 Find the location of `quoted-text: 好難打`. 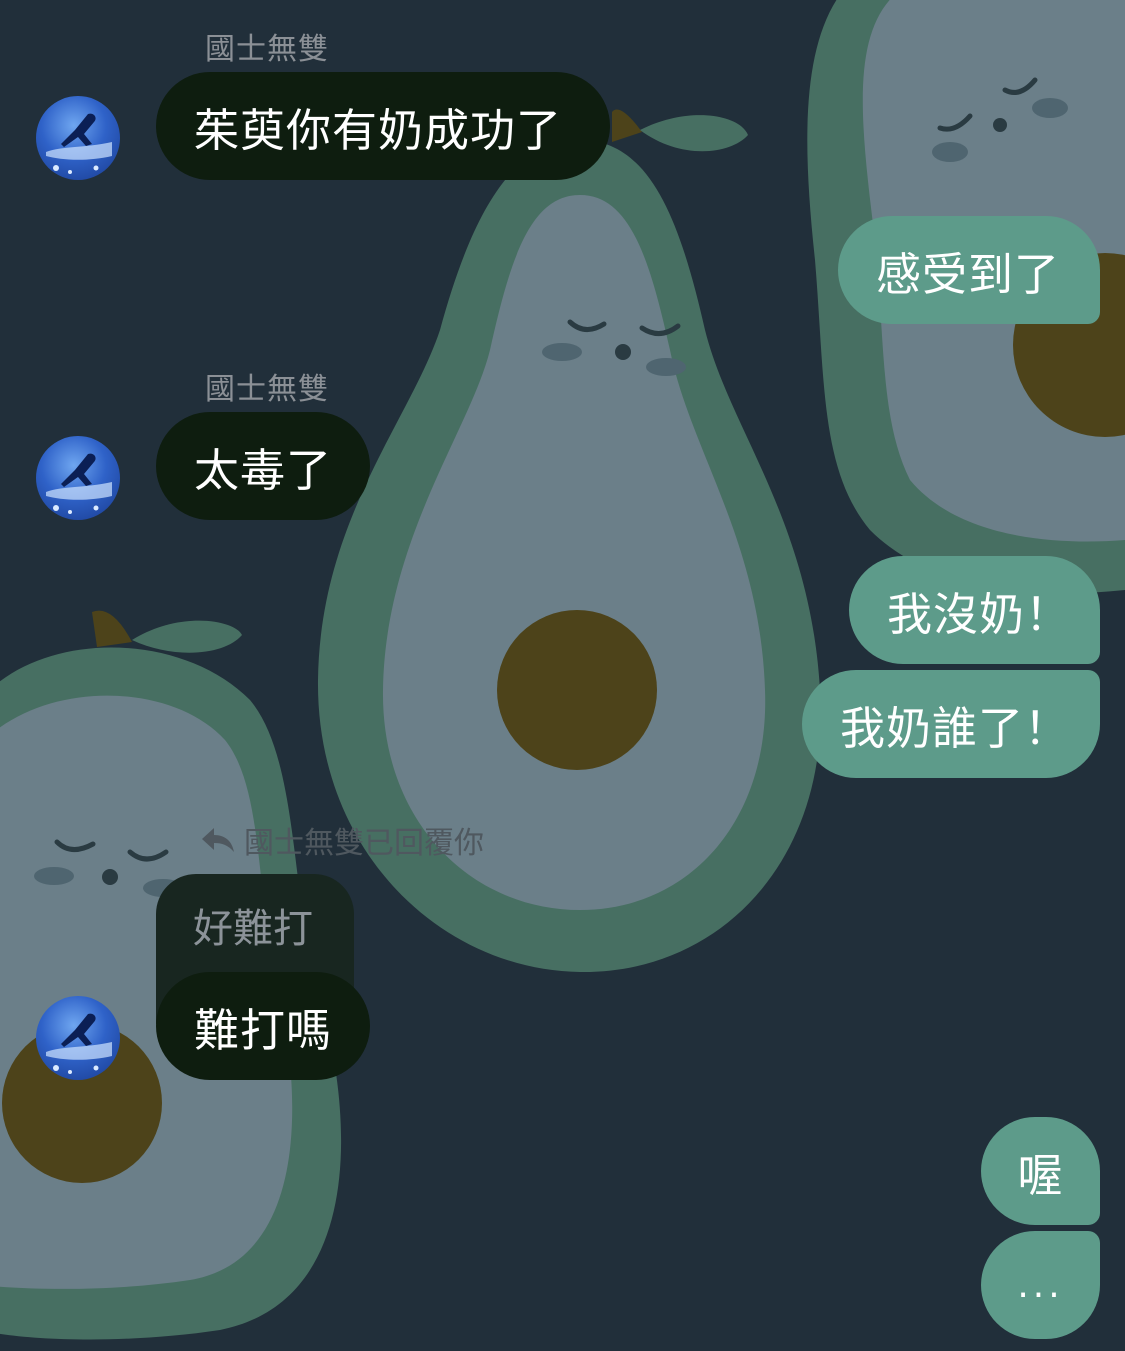

quoted-text: 好難打 is located at coordinates (253, 929).